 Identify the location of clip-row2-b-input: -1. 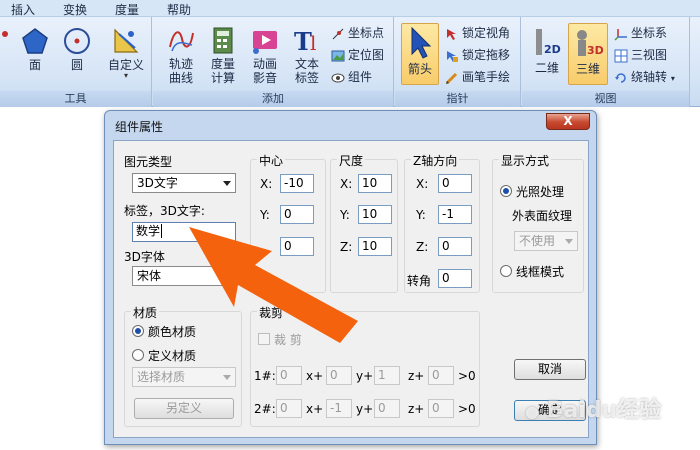
(339, 408).